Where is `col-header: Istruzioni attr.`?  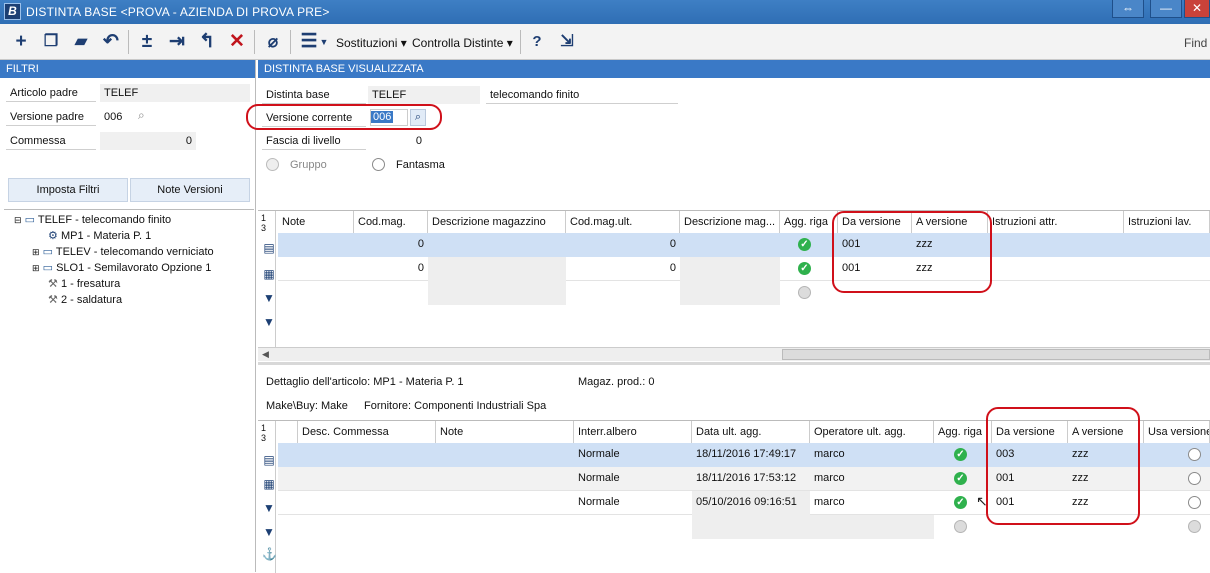
col-header: Istruzioni attr. is located at coordinates (1056, 222).